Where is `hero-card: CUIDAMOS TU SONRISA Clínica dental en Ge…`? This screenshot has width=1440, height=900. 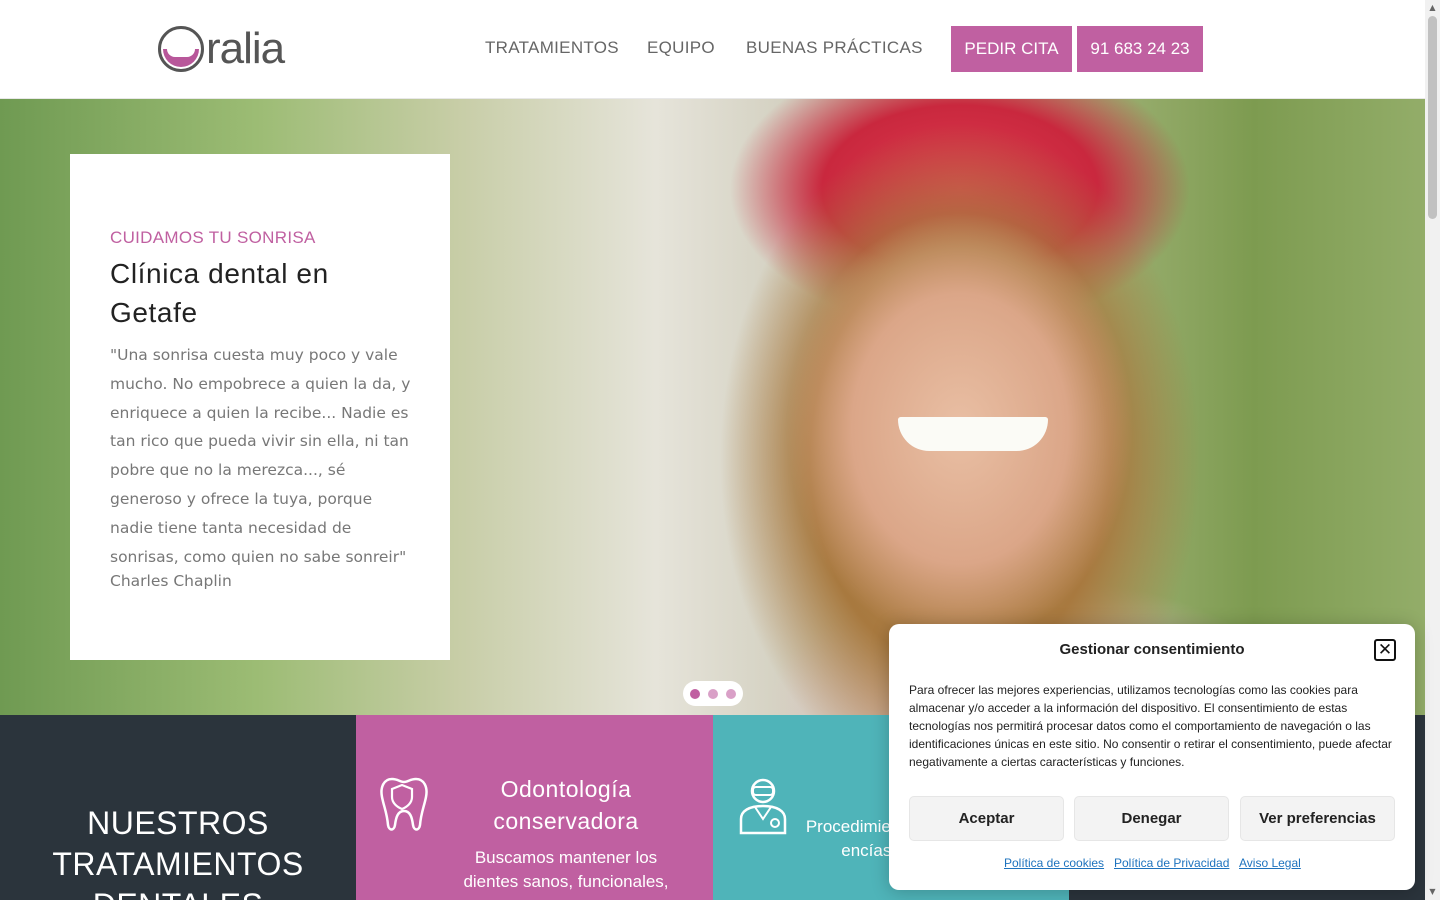 hero-card: CUIDAMOS TU SONRISA Clínica dental en Ge… is located at coordinates (260, 407).